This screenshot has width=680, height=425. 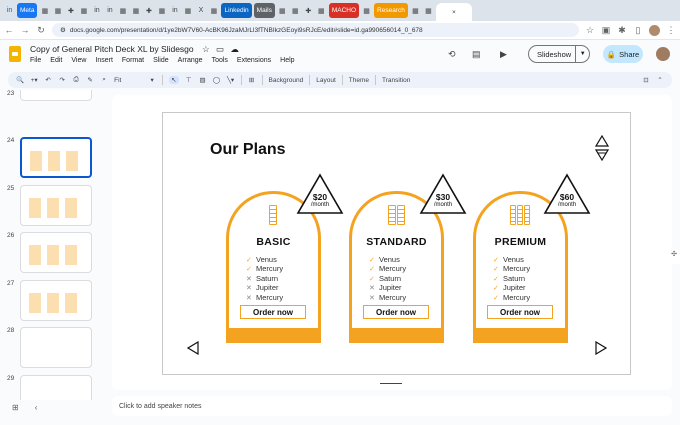 What do you see at coordinates (559, 54) in the screenshot?
I see `slideshow-button: Slideshow ▼` at bounding box center [559, 54].